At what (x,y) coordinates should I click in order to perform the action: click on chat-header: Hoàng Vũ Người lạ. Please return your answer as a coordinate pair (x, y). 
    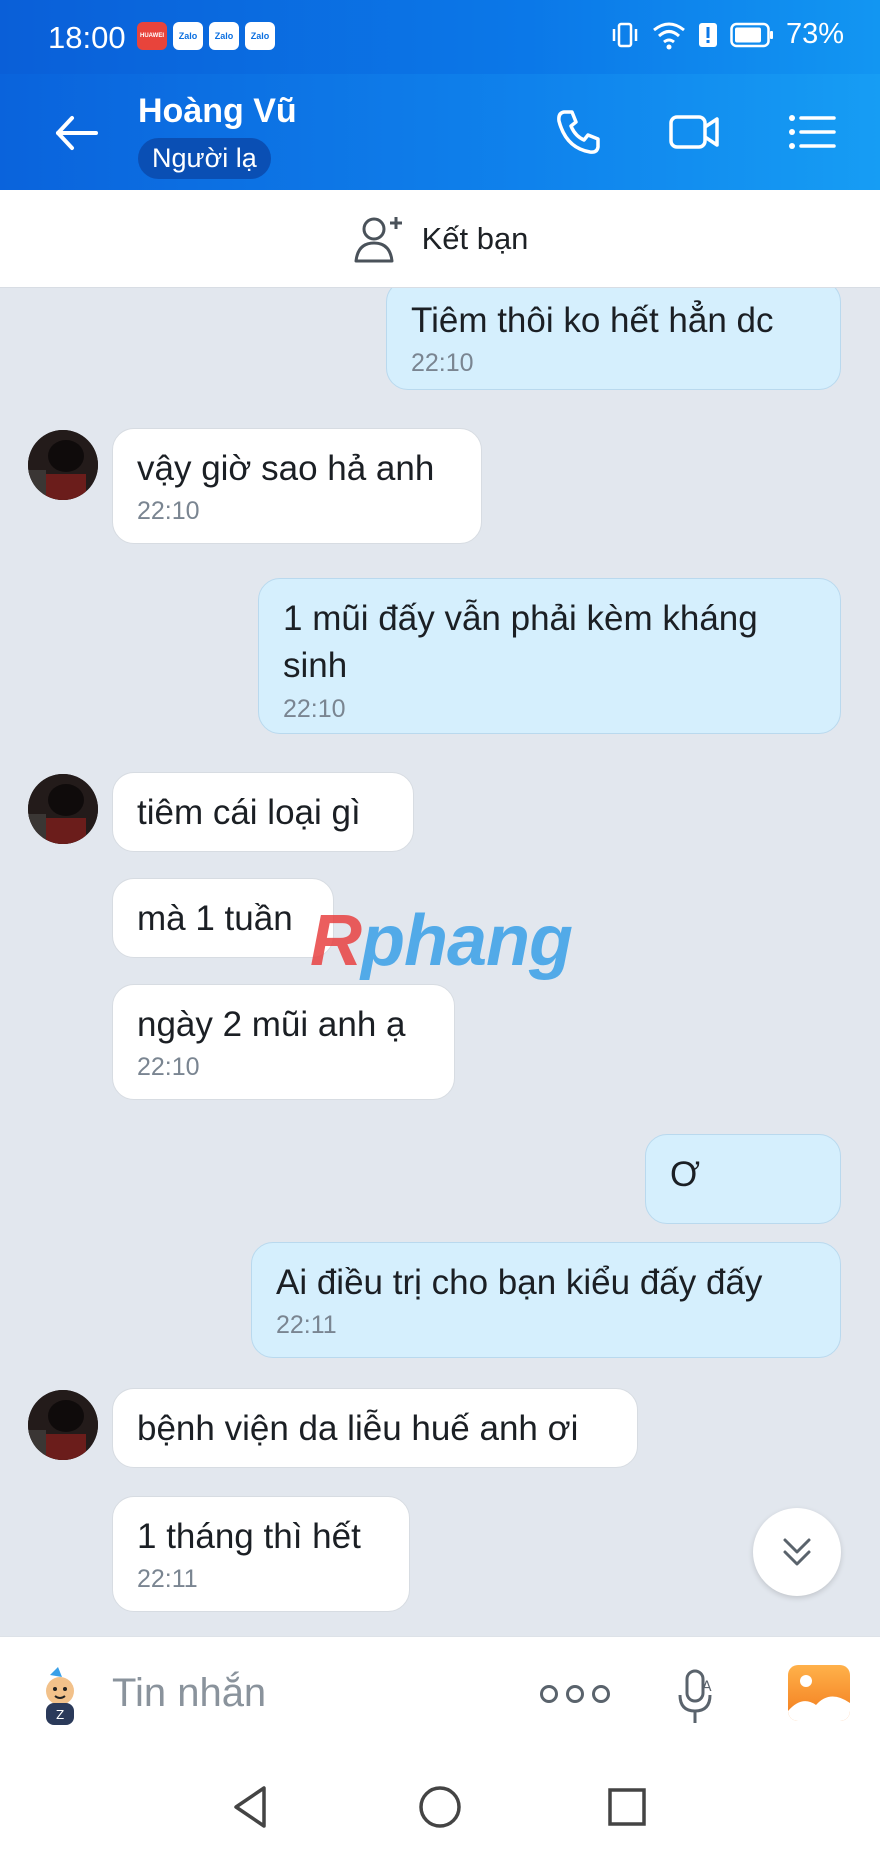
    Looking at the image, I should click on (440, 132).